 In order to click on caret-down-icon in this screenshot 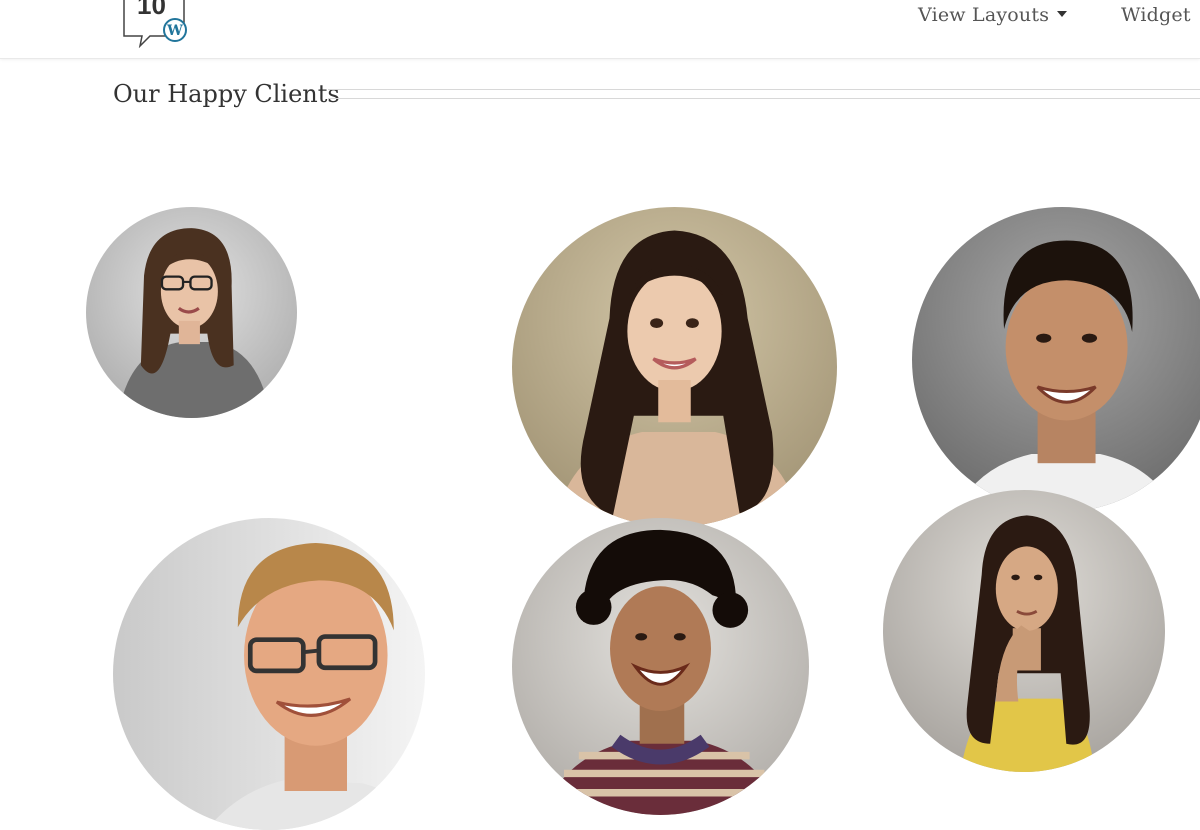, I will do `click(1062, 14)`.